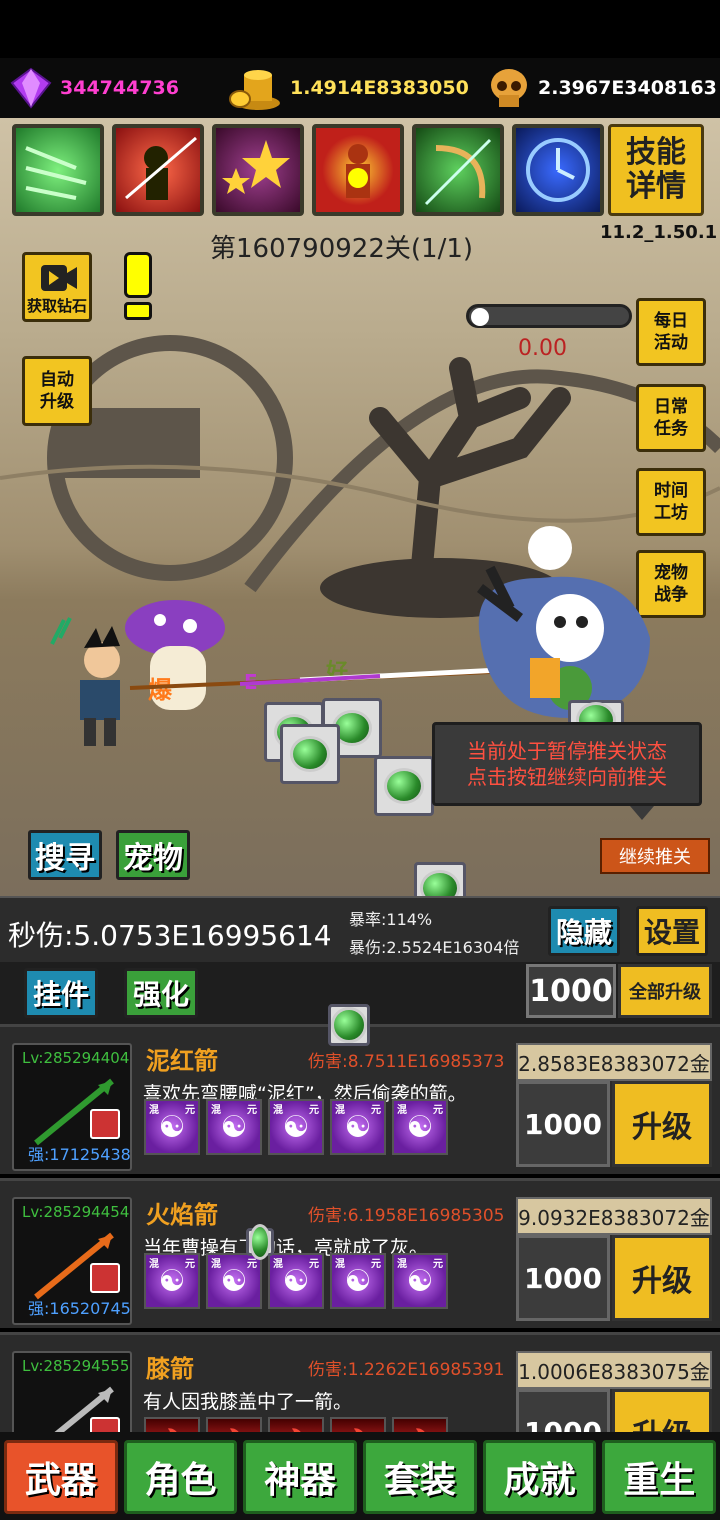  Describe the element at coordinates (567, 777) in the screenshot. I see `pause-tip-line2: 点击按钮继续向前推关` at that location.